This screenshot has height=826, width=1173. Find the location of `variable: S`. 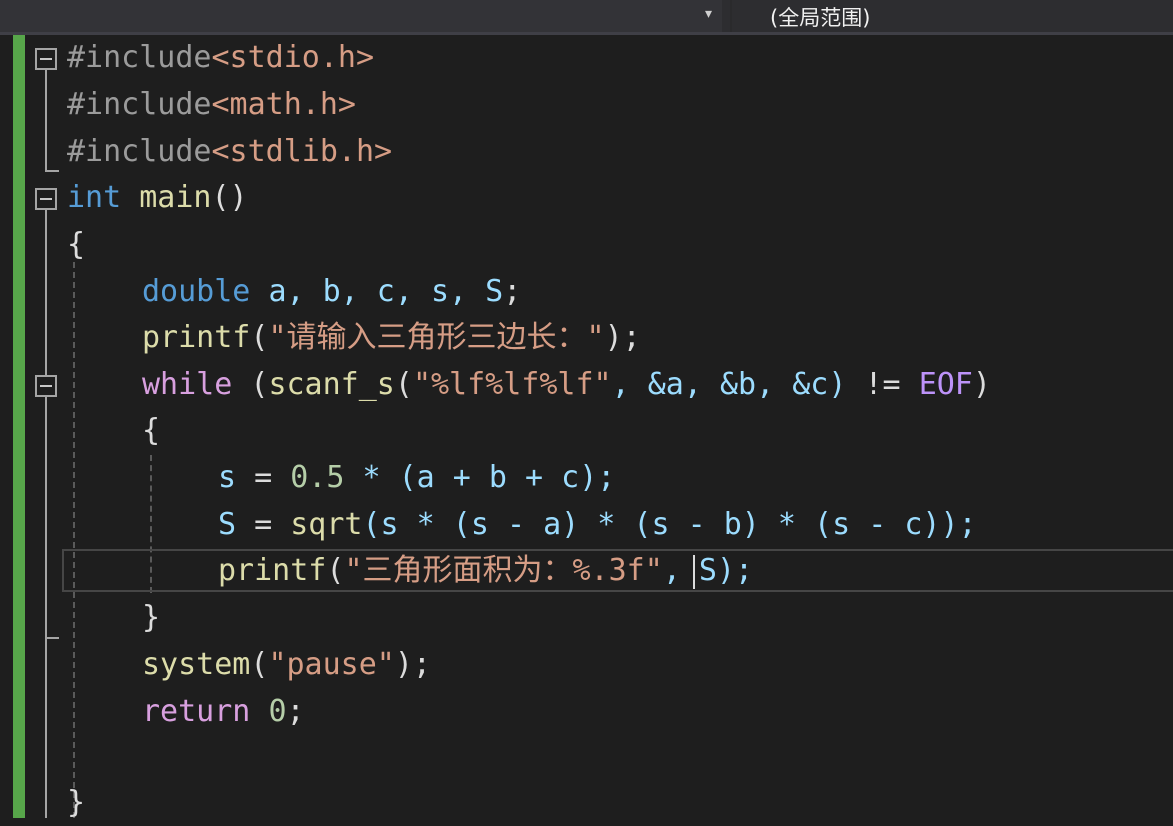

variable: S is located at coordinates (227, 524).